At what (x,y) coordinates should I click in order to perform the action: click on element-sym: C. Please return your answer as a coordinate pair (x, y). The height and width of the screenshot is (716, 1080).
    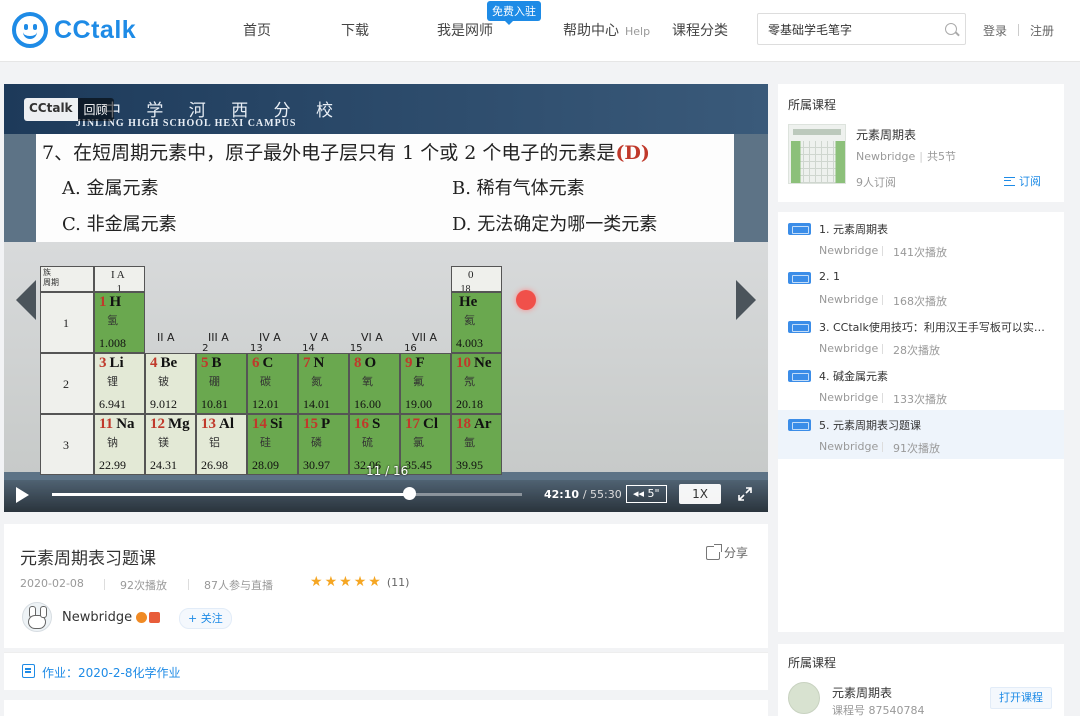
    Looking at the image, I should click on (268, 363).